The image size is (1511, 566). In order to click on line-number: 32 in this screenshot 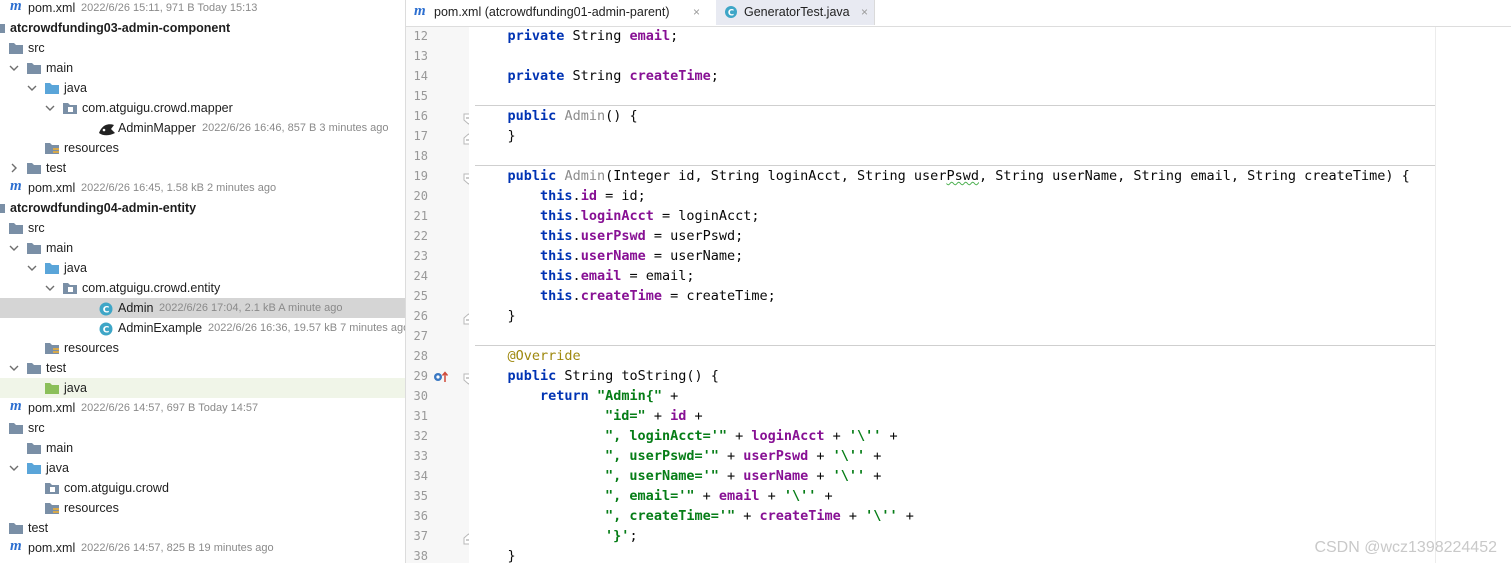, I will do `click(420, 436)`.